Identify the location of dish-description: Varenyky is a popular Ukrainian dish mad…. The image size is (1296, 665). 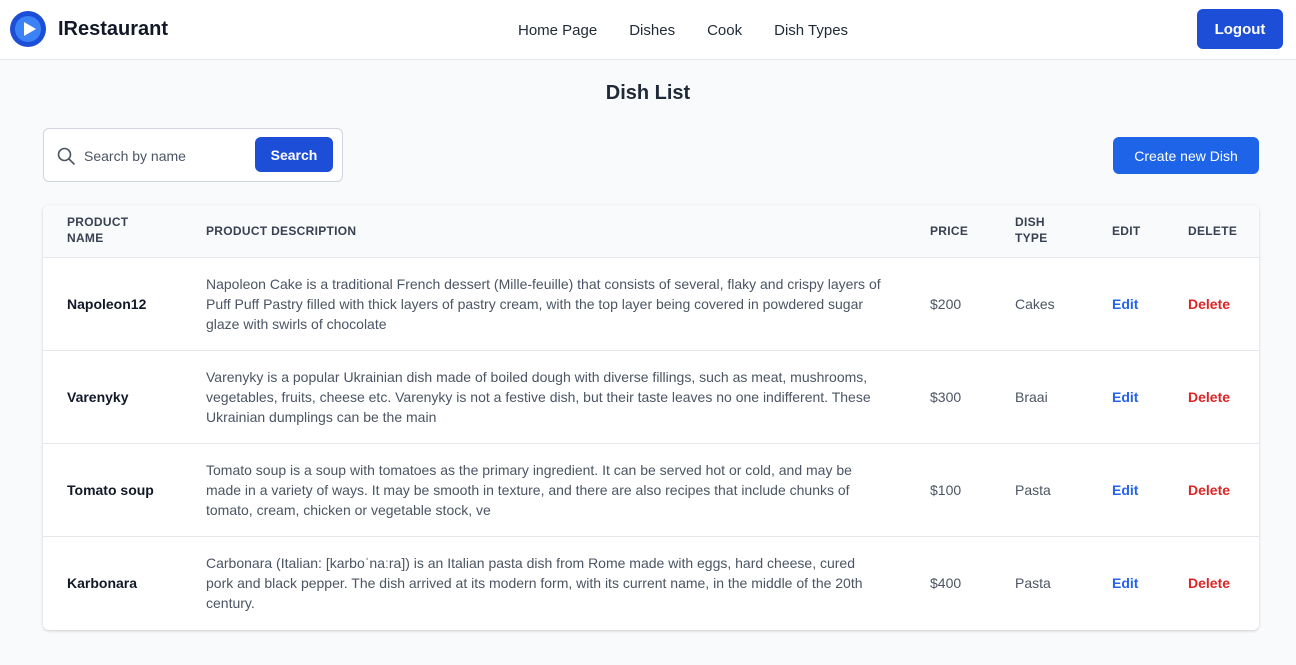
(538, 397).